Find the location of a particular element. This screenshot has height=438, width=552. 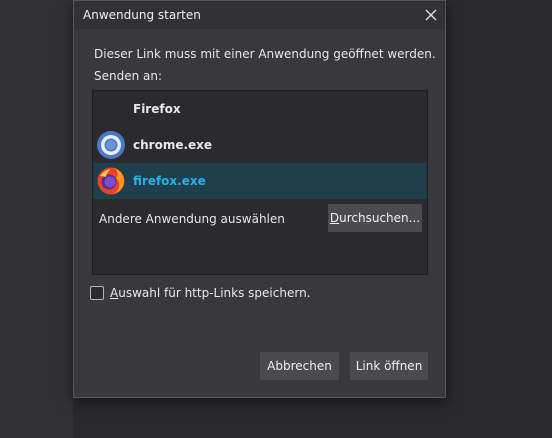

remember-choice-label: Auswahl für http-Links speichern. is located at coordinates (210, 293).